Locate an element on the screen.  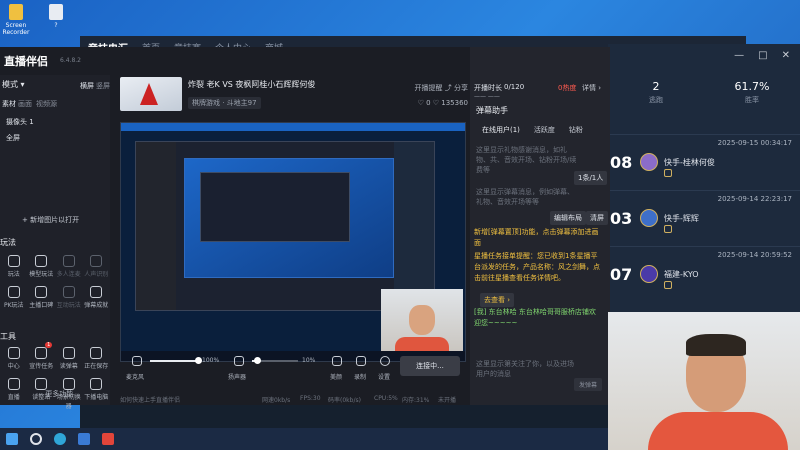
speaker-icon is located at coordinates (239, 361).